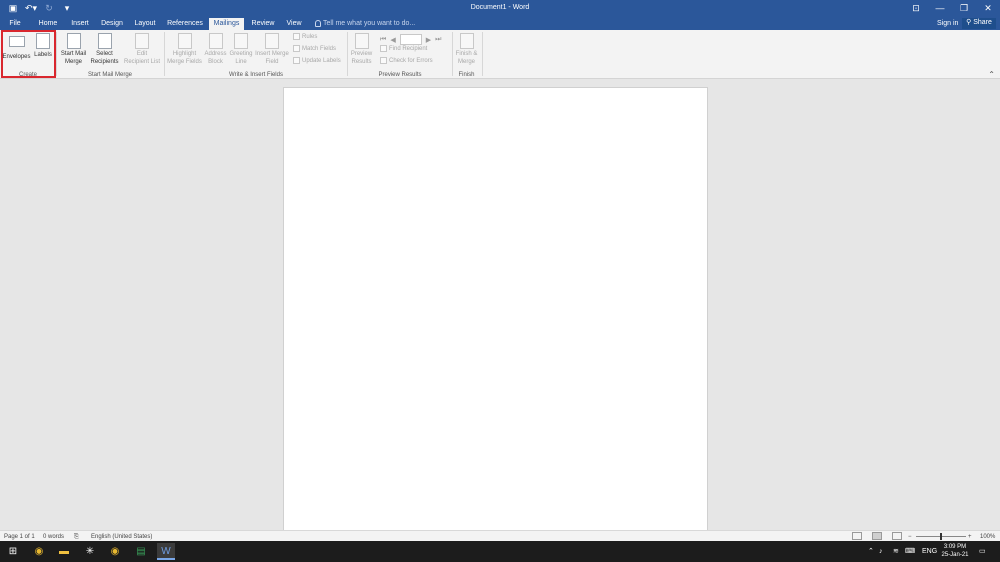  Describe the element at coordinates (987, 537) in the screenshot. I see `zoom-level: 100%` at that location.